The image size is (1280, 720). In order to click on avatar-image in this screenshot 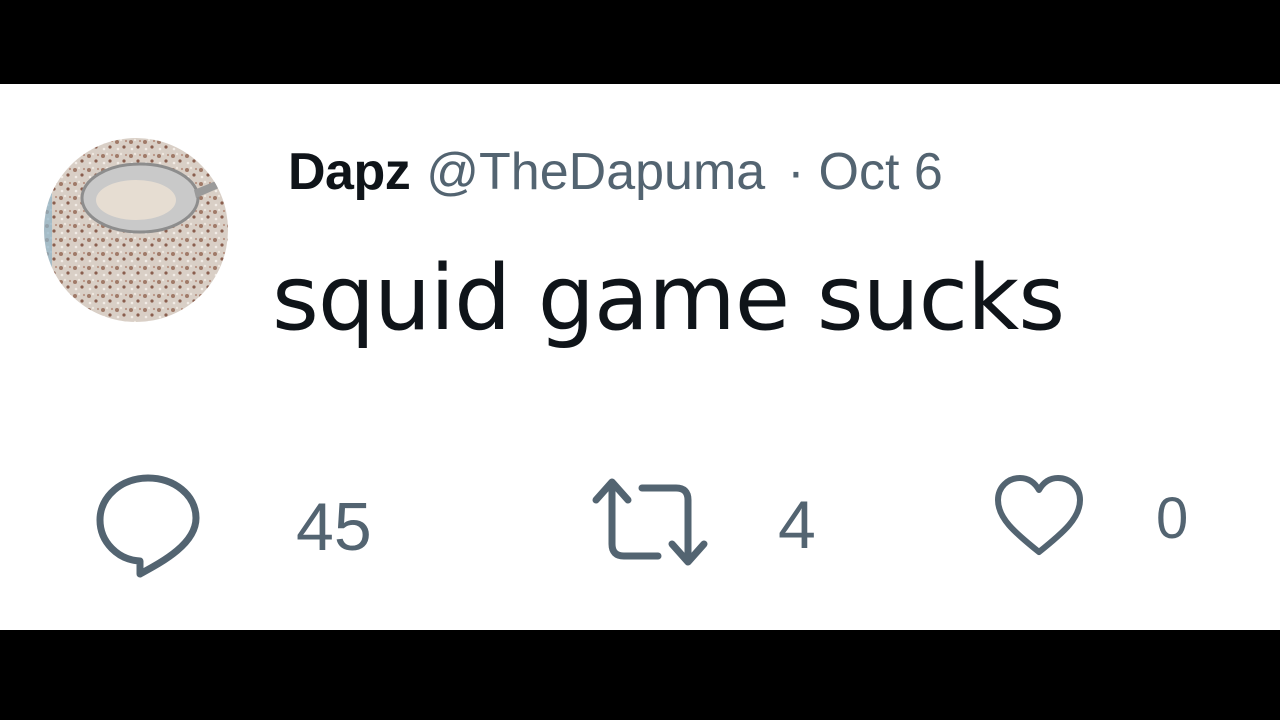, I will do `click(136, 230)`.